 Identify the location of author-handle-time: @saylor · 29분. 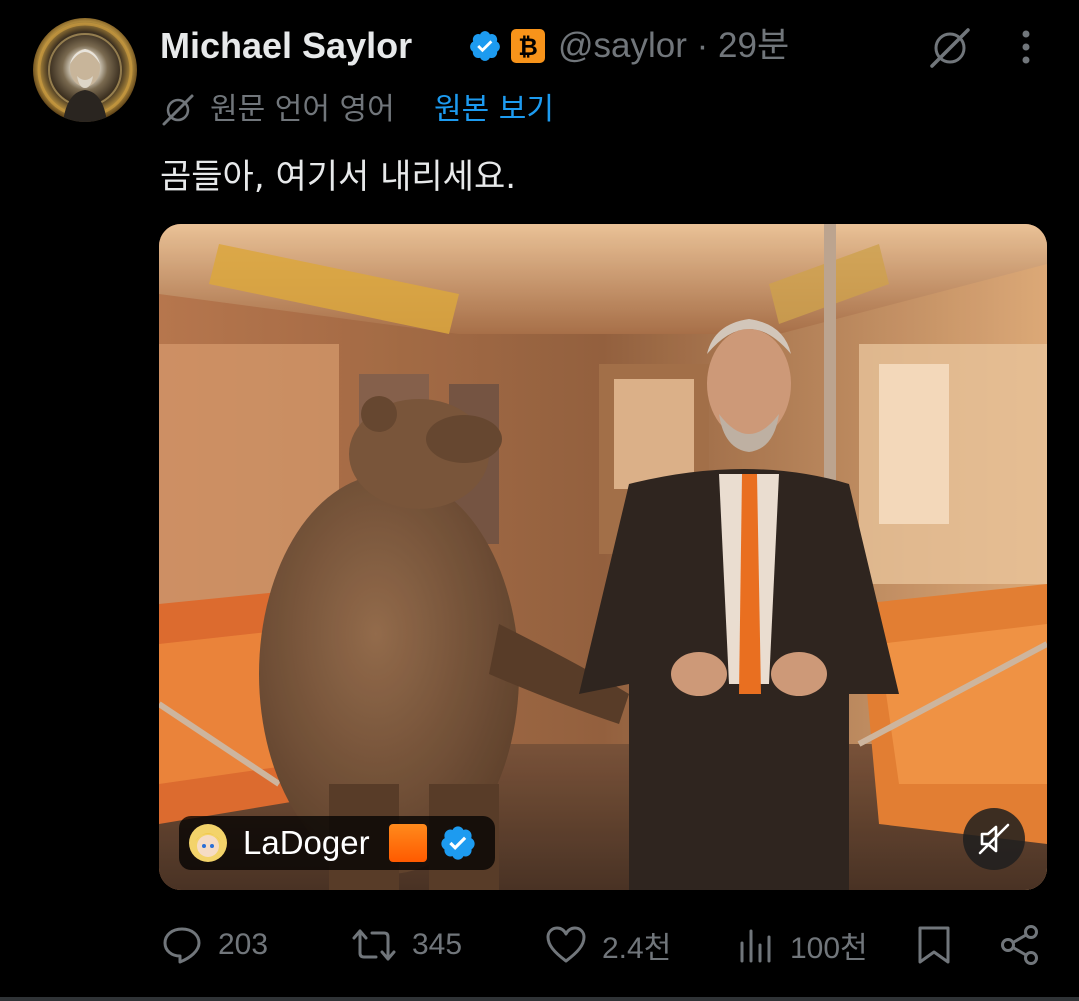
(673, 46).